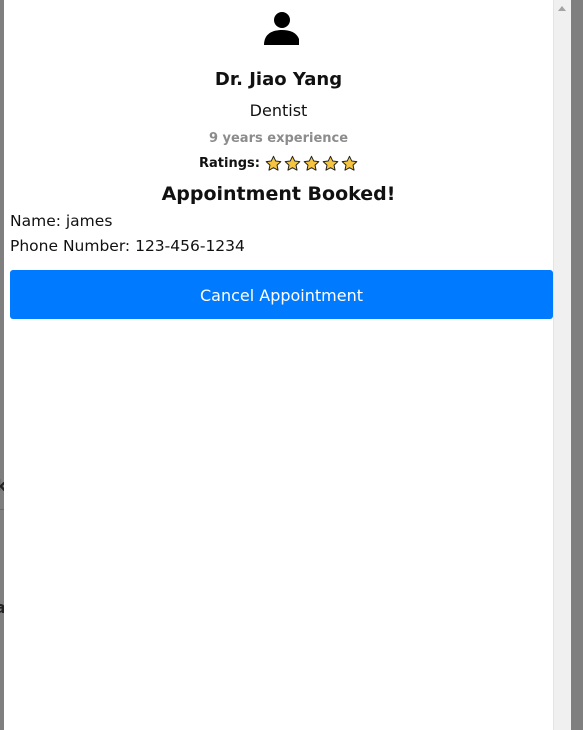 The height and width of the screenshot is (730, 583). Describe the element at coordinates (278, 110) in the screenshot. I see `doctor-specialty: Dentist` at that location.